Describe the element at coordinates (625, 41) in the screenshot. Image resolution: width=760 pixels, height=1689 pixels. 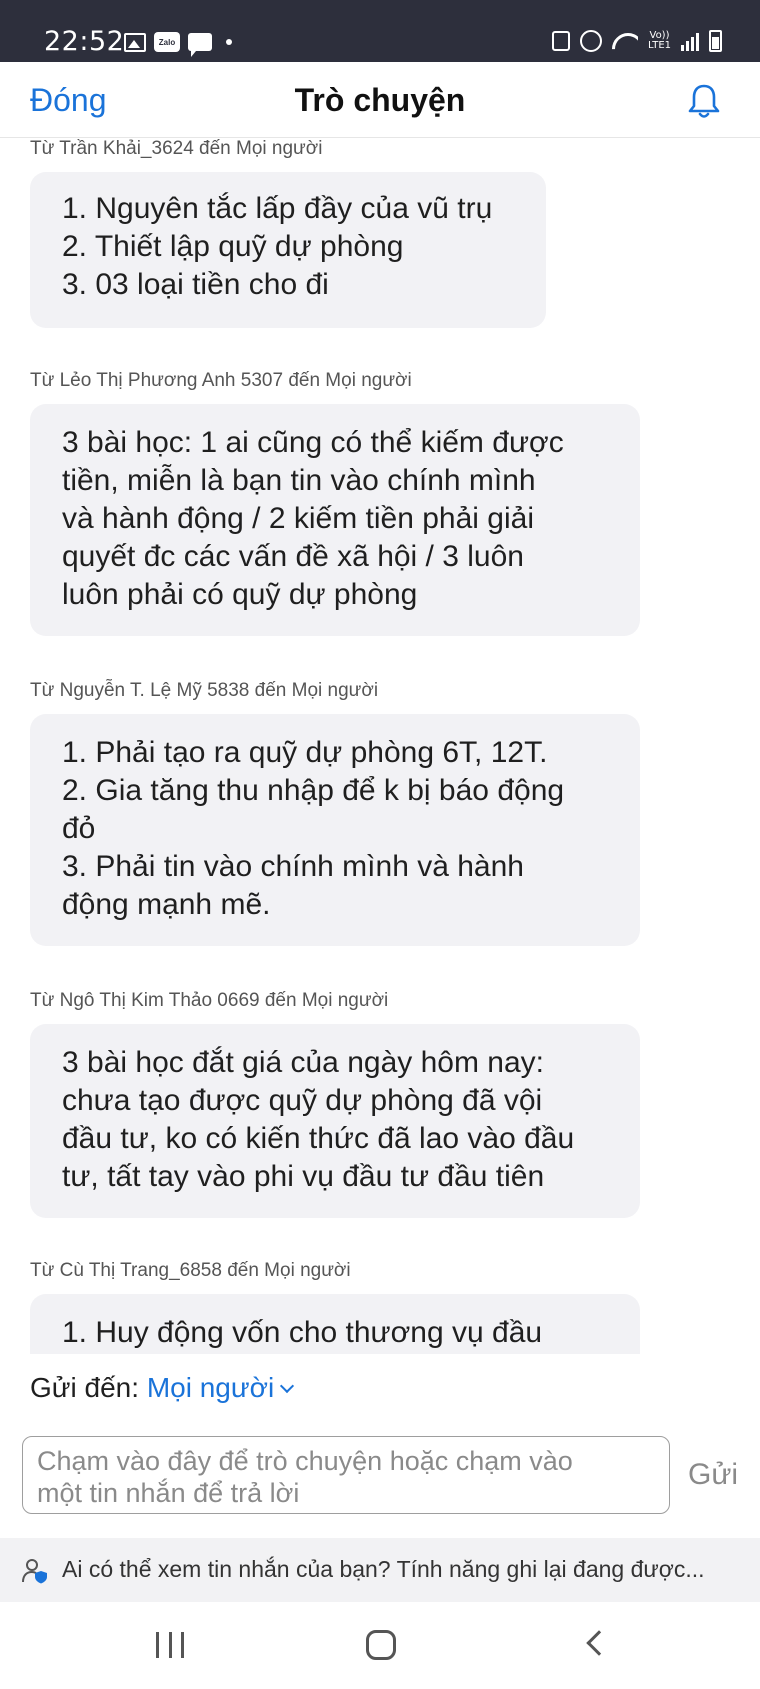
I see `wifi-icon` at that location.